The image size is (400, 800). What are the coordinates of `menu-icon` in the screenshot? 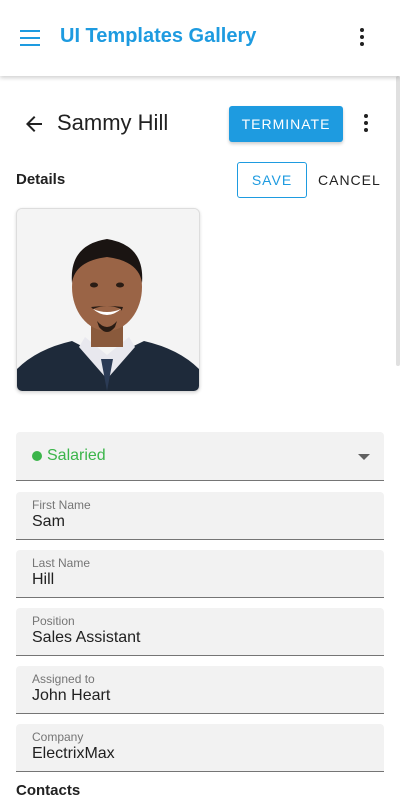 It's located at (30, 38).